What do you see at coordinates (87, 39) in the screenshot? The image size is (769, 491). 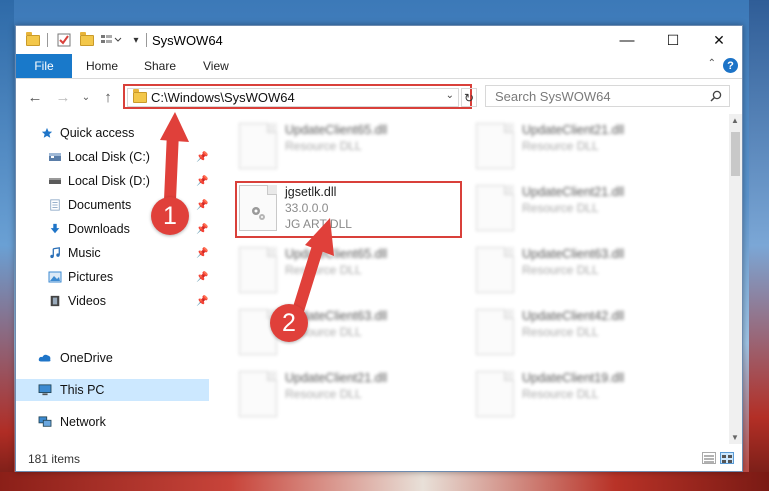 I see `new-folder-icon` at bounding box center [87, 39].